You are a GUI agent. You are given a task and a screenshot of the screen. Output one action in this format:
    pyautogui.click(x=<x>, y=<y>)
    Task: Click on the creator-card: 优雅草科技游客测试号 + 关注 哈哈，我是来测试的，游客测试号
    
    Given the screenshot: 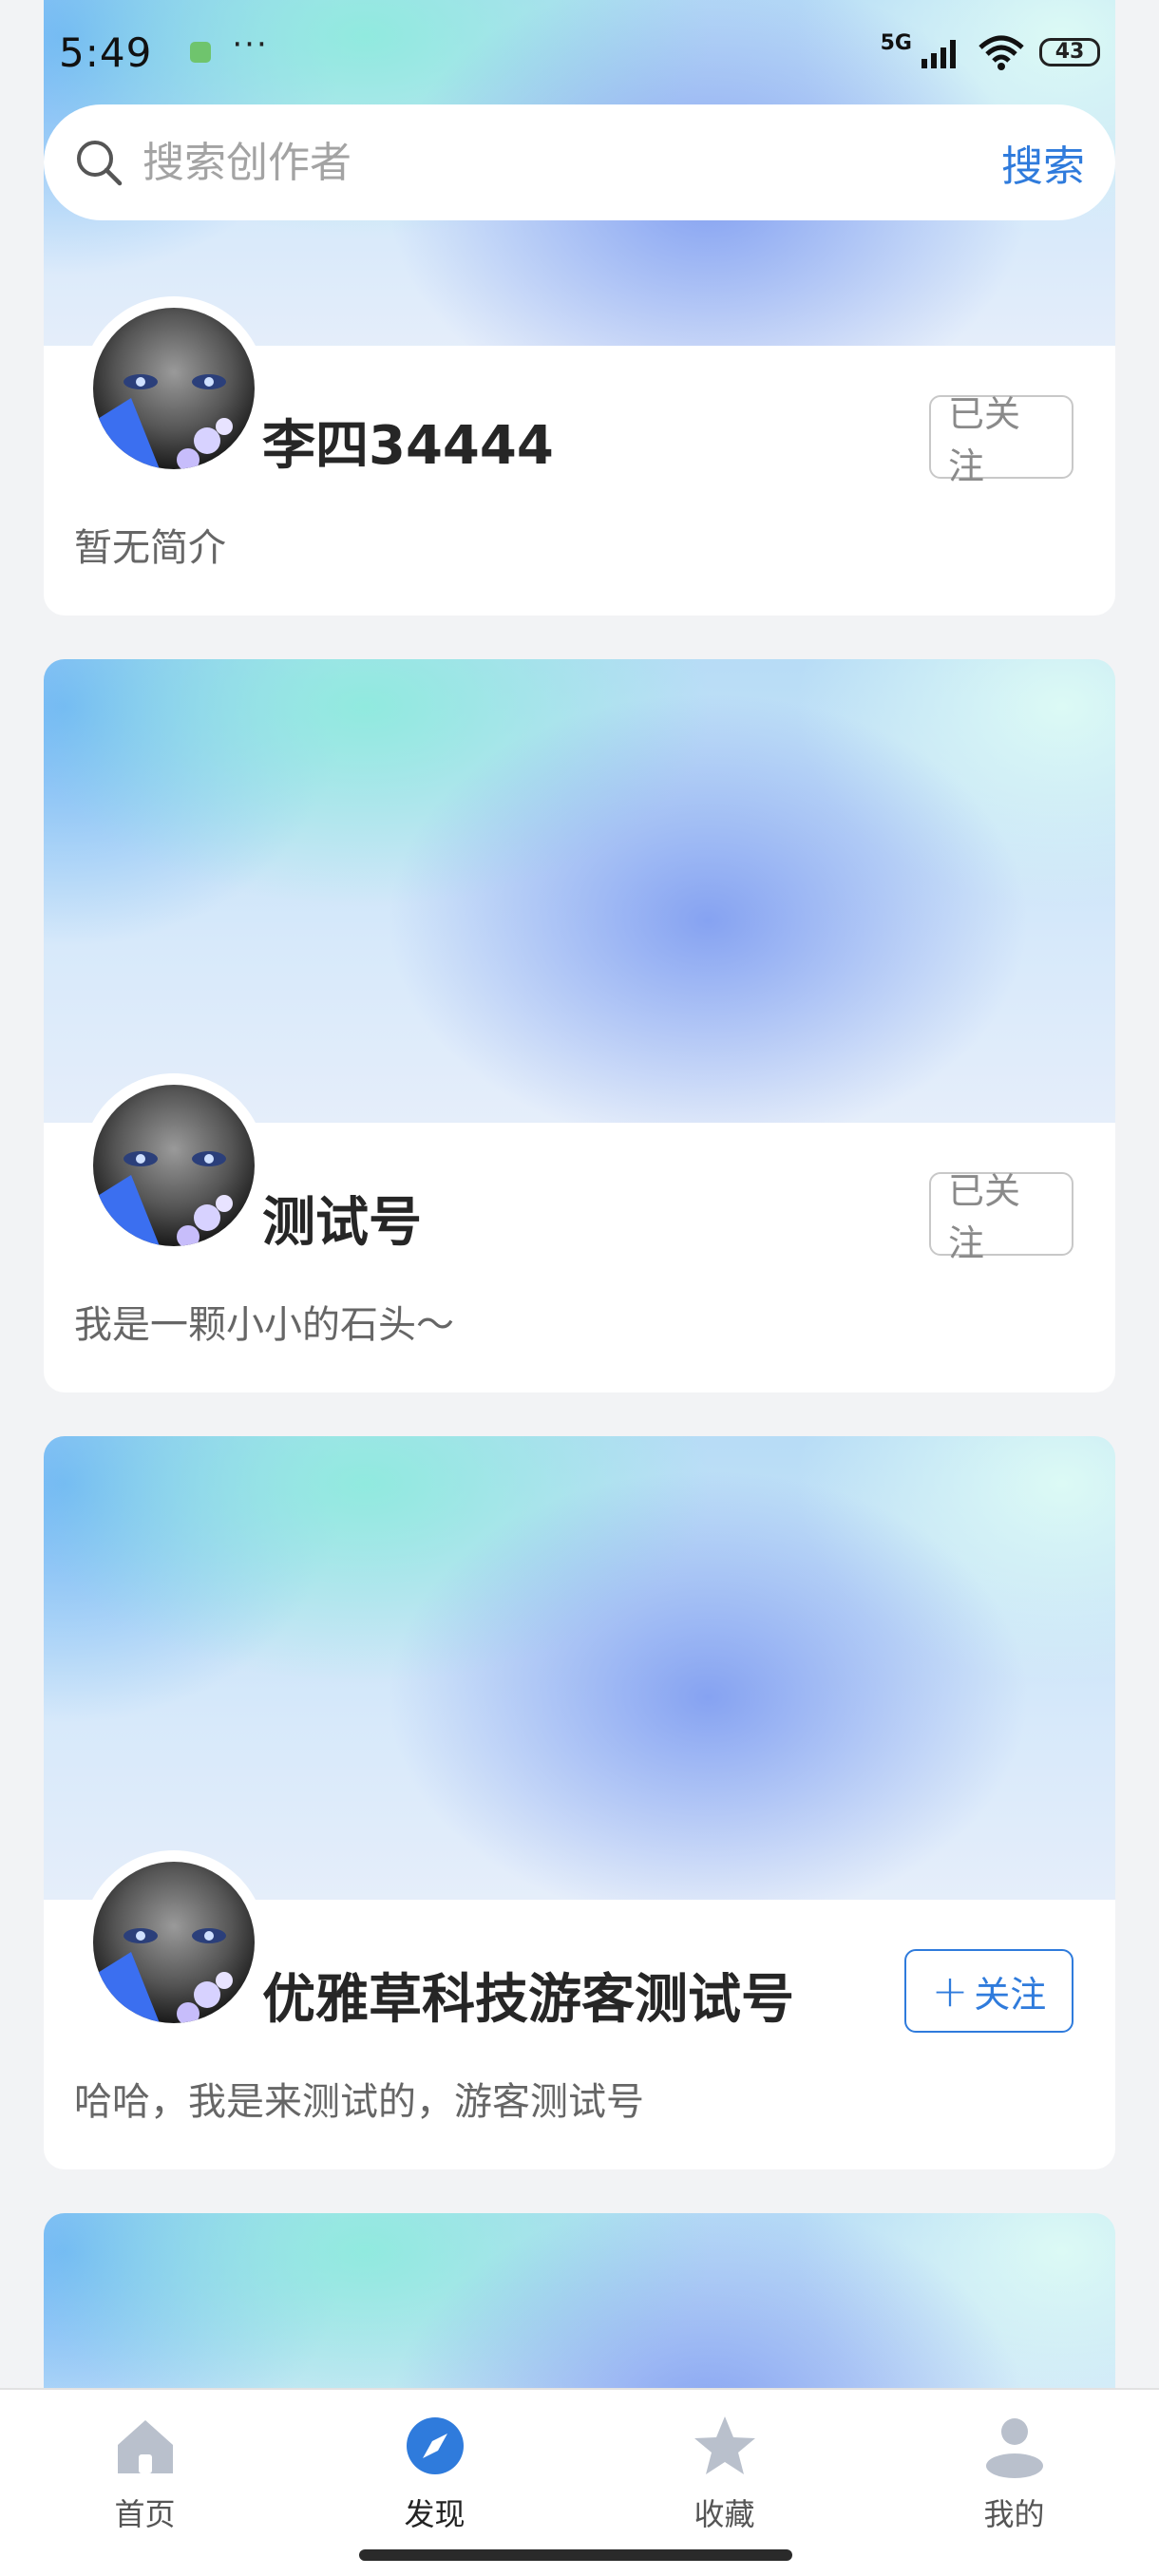 What is the action you would take?
    pyautogui.click(x=579, y=2010)
    